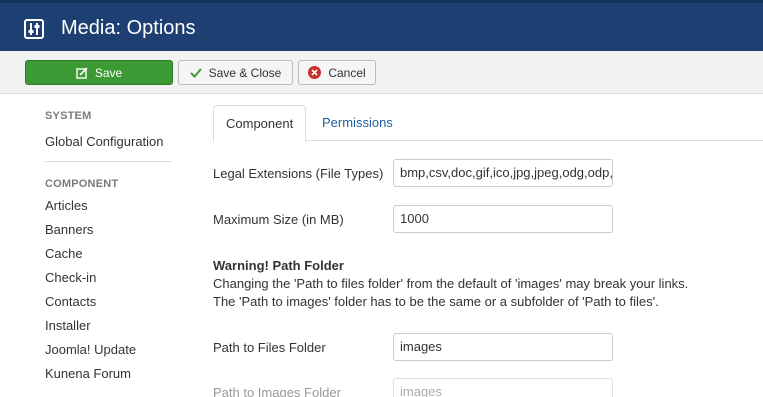 This screenshot has width=763, height=397. Describe the element at coordinates (110, 350) in the screenshot. I see `sidebar-item-joomla-update: Joomla! Update` at that location.